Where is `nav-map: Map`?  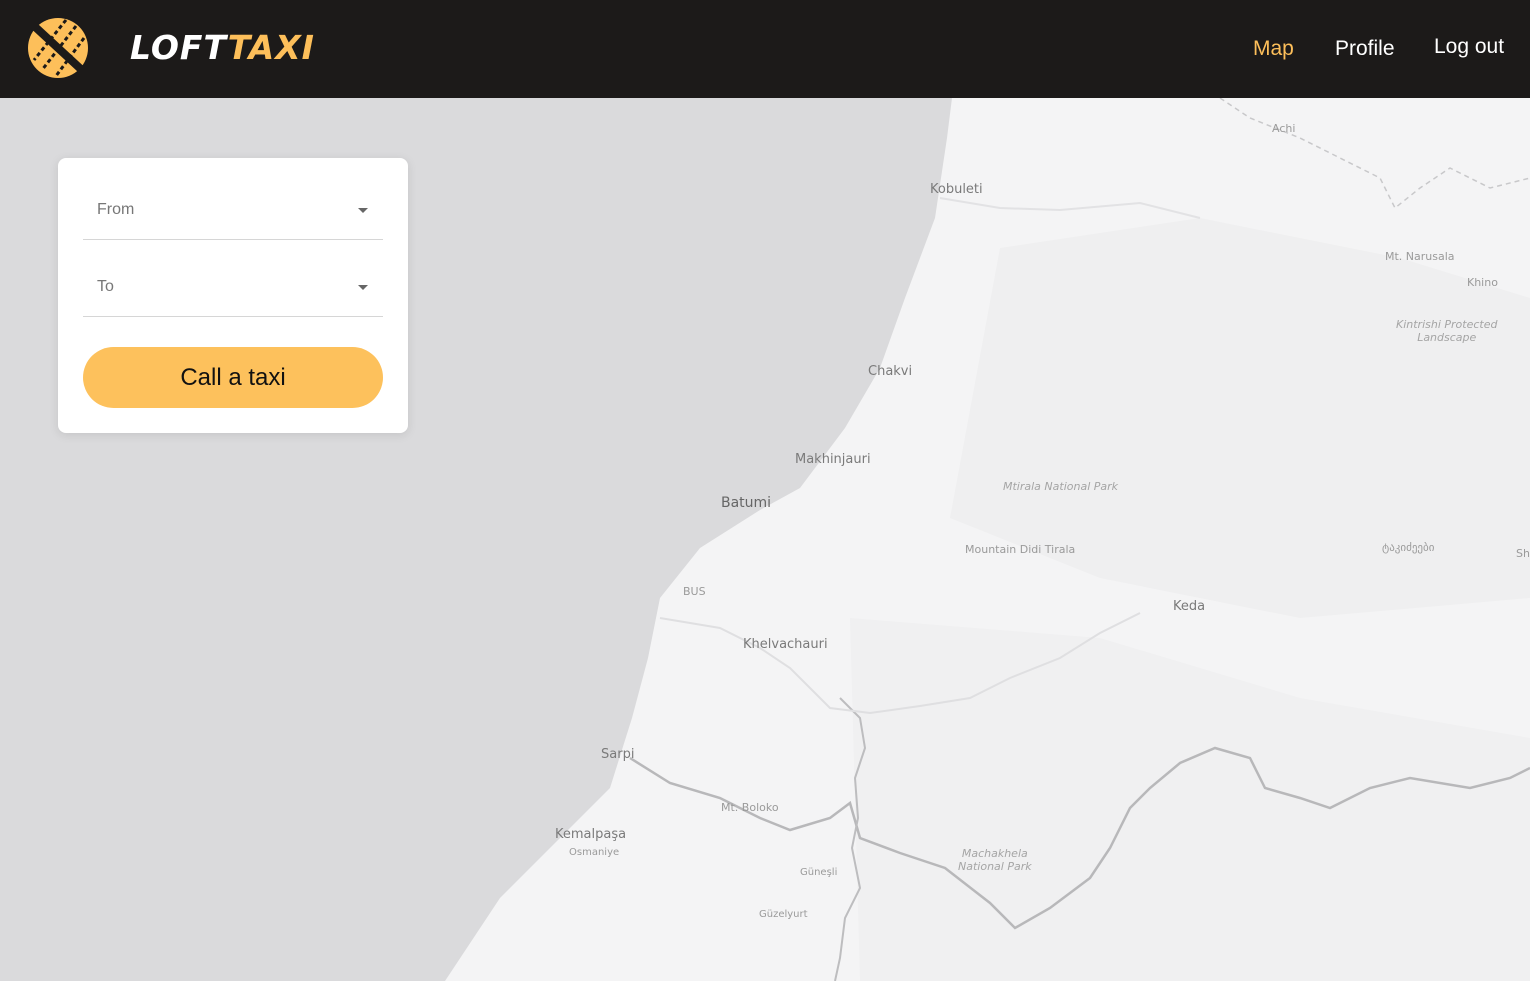 nav-map: Map is located at coordinates (1273, 49).